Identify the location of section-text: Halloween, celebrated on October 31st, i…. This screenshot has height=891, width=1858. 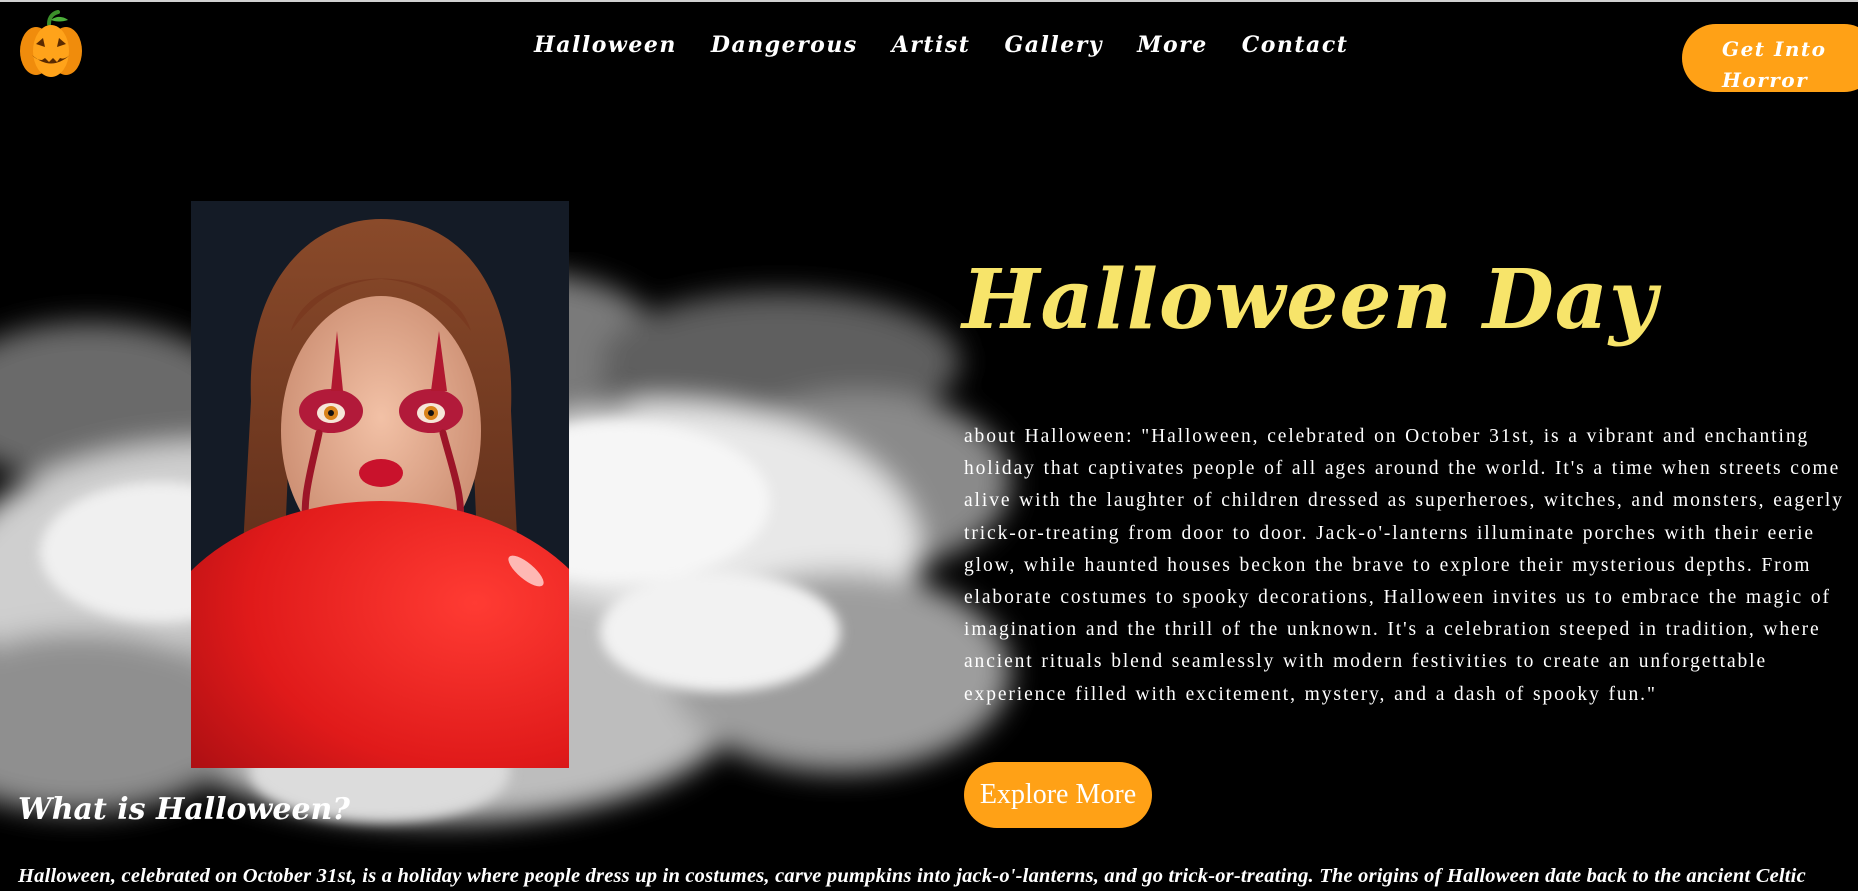
(912, 876).